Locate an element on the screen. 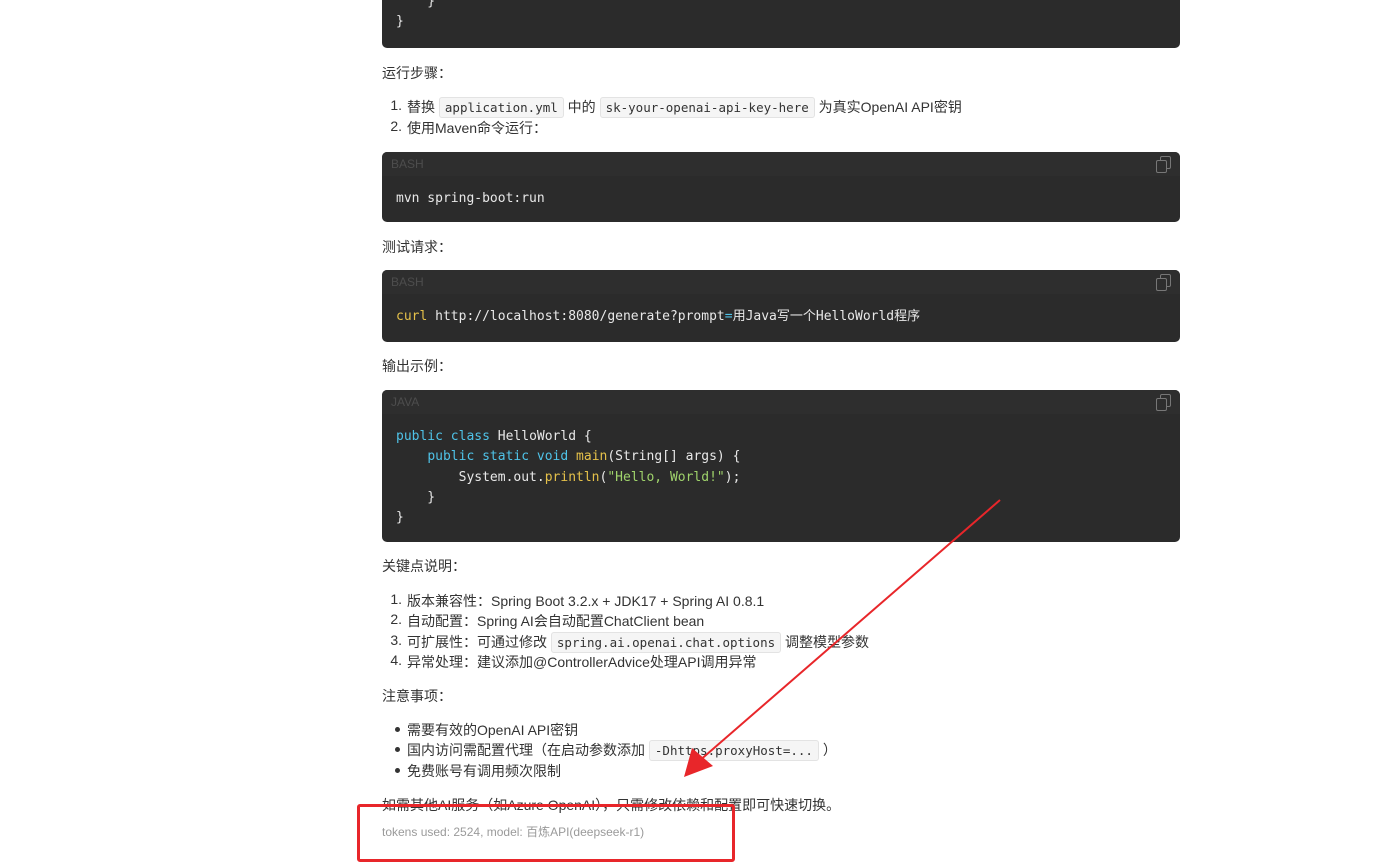 The image size is (1400, 868). section-heading-notes: 注意事项： is located at coordinates (417, 696).